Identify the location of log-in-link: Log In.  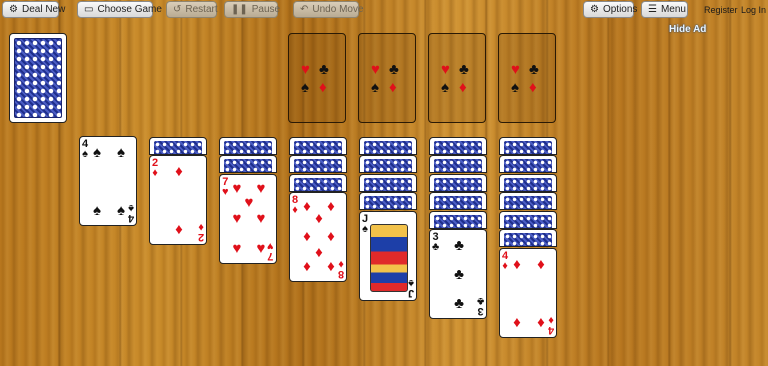
(753, 10).